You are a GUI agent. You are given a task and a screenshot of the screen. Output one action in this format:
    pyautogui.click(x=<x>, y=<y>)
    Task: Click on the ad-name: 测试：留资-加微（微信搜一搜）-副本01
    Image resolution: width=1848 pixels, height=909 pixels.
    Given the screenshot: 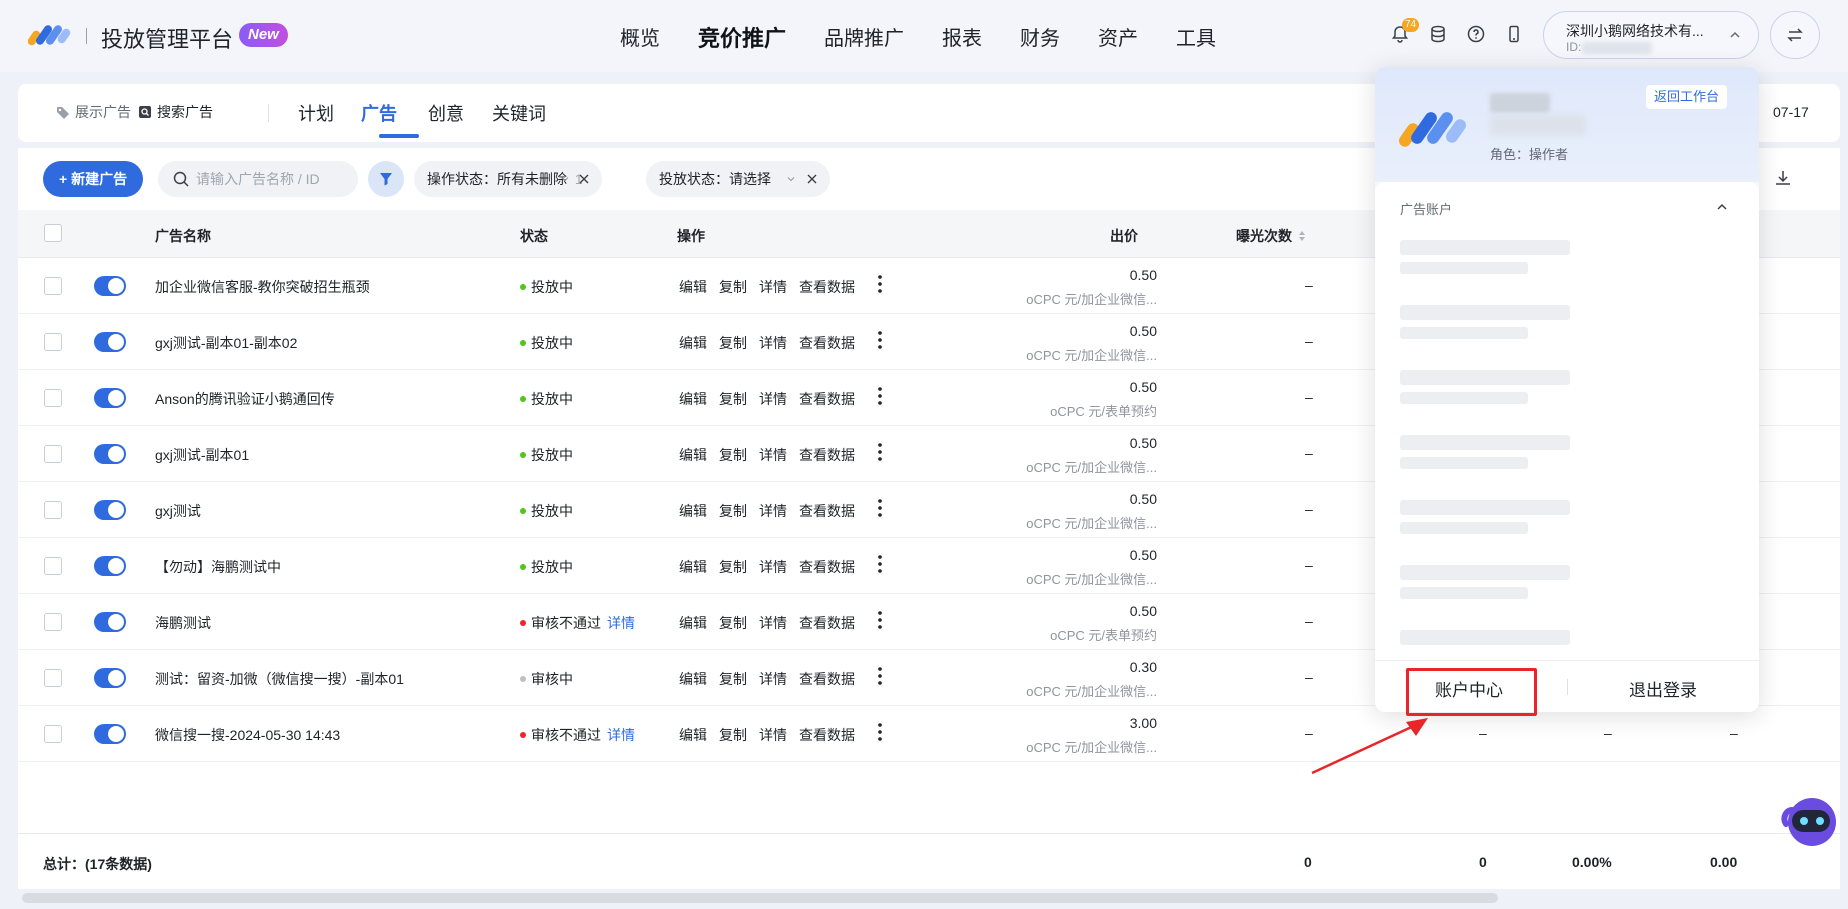 What is the action you would take?
    pyautogui.click(x=279, y=679)
    